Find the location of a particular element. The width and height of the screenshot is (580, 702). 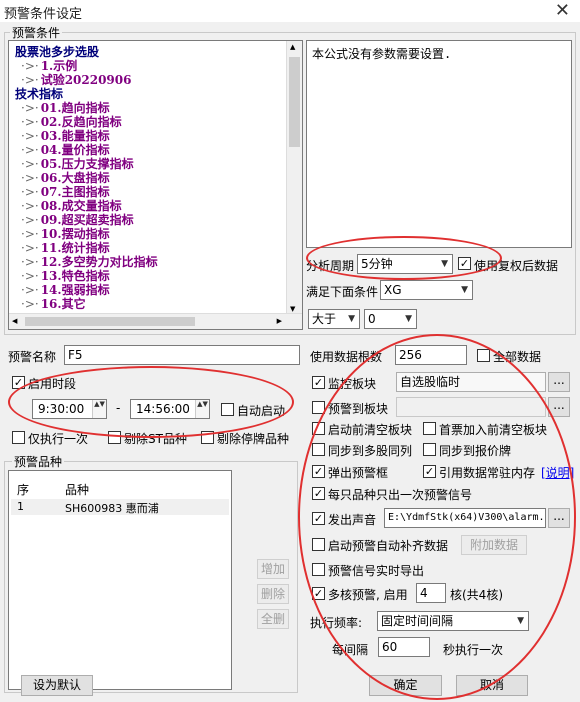

start-time-spinner: ▲▼ is located at coordinates (99, 409).